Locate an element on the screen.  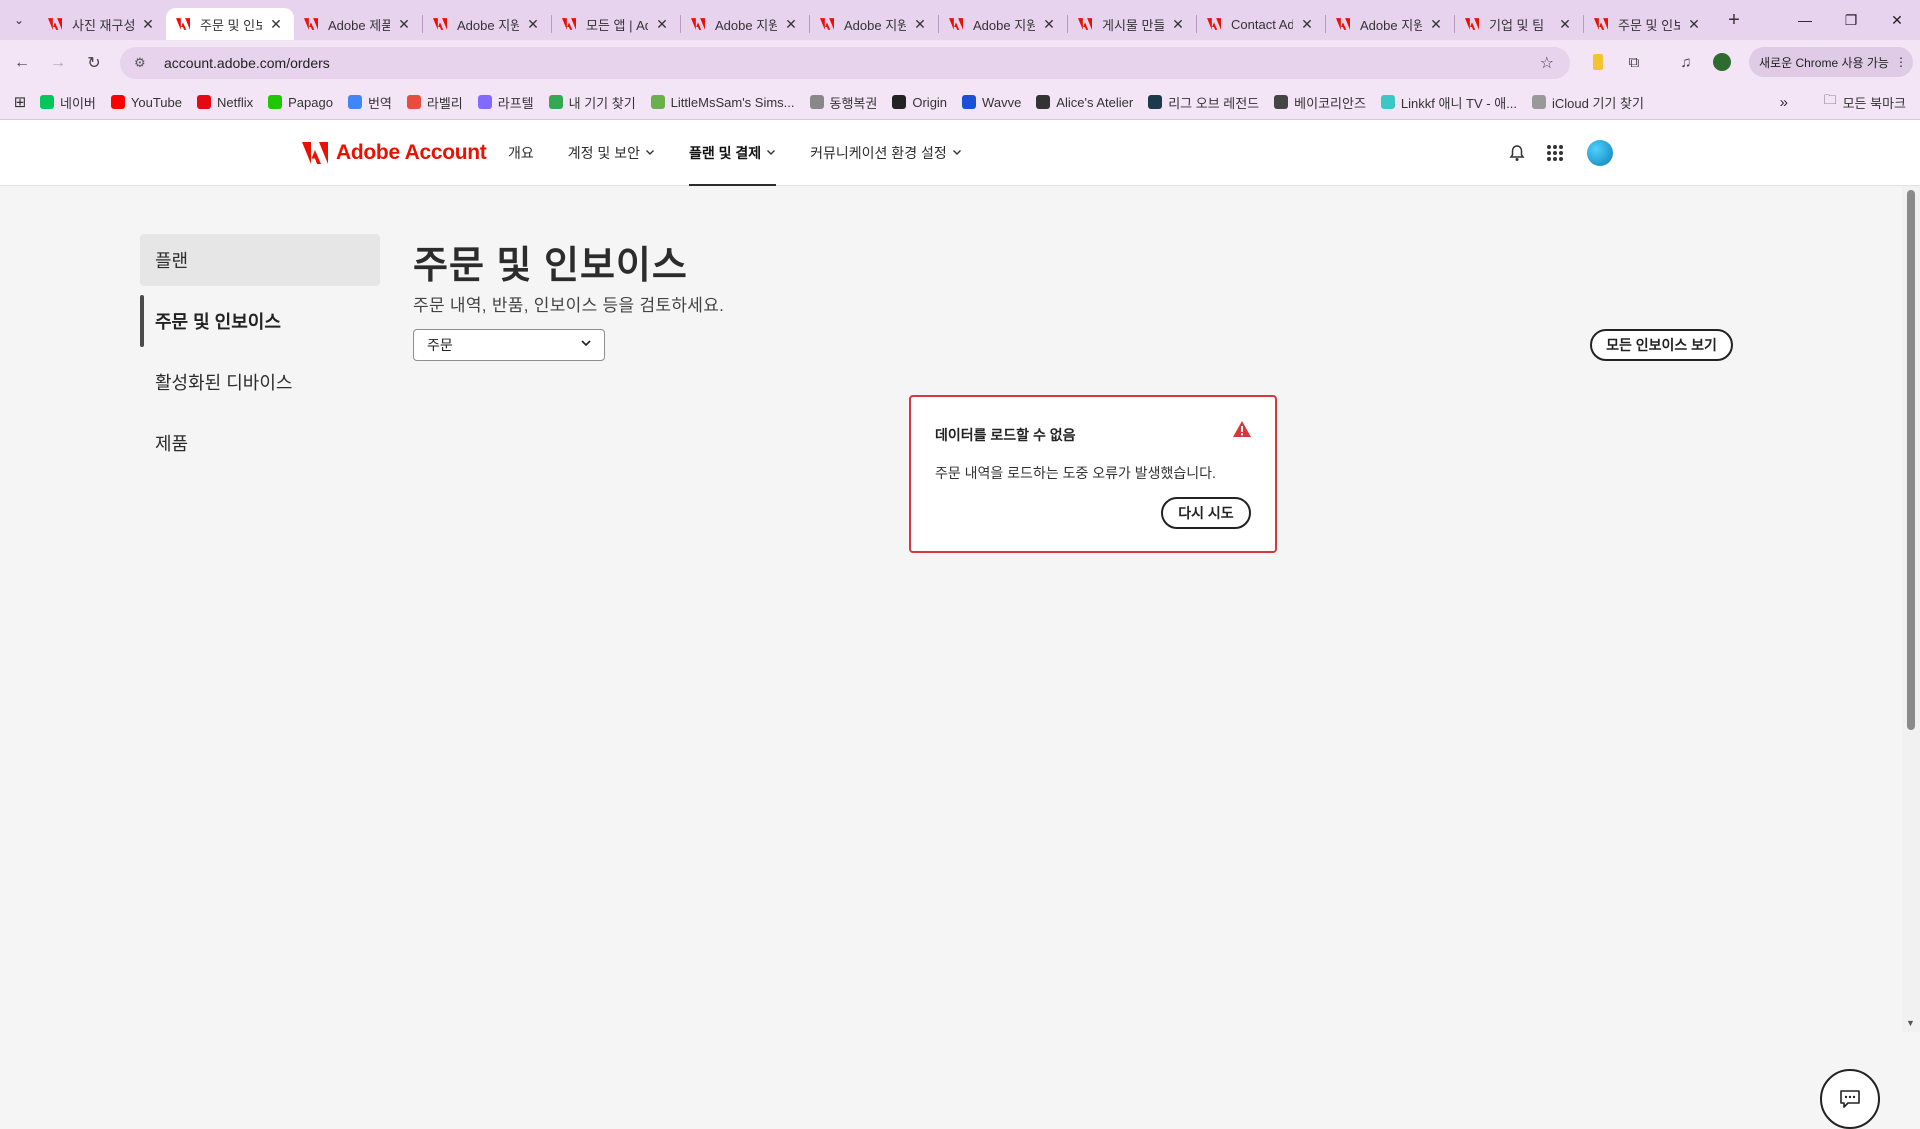
restore-icon: ❐ is located at coordinates (1851, 20).